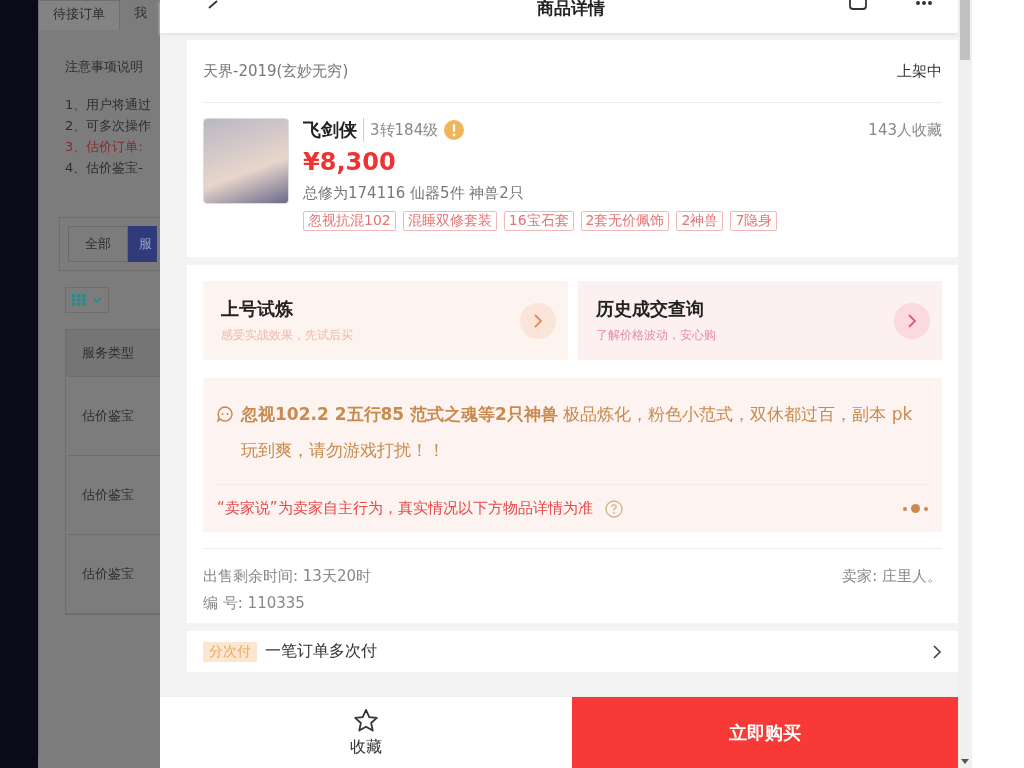  Describe the element at coordinates (759, 320) in the screenshot. I see `action-card: 历史成交查询 了解价格波动，安心购` at that location.